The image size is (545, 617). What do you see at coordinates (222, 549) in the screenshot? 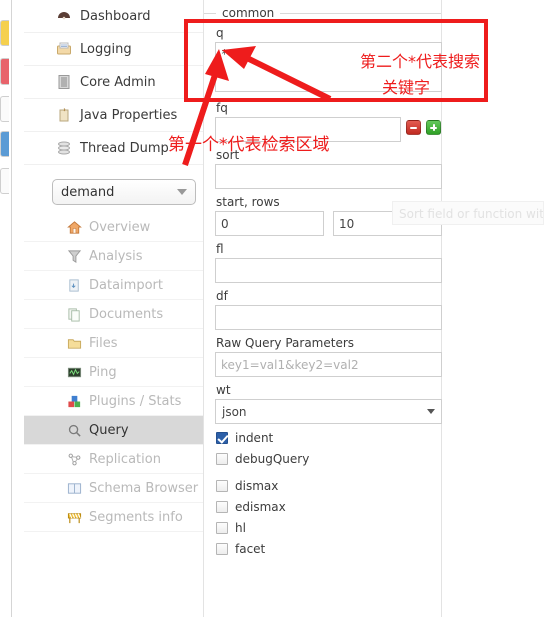
I see `checkbox-facet-box` at bounding box center [222, 549].